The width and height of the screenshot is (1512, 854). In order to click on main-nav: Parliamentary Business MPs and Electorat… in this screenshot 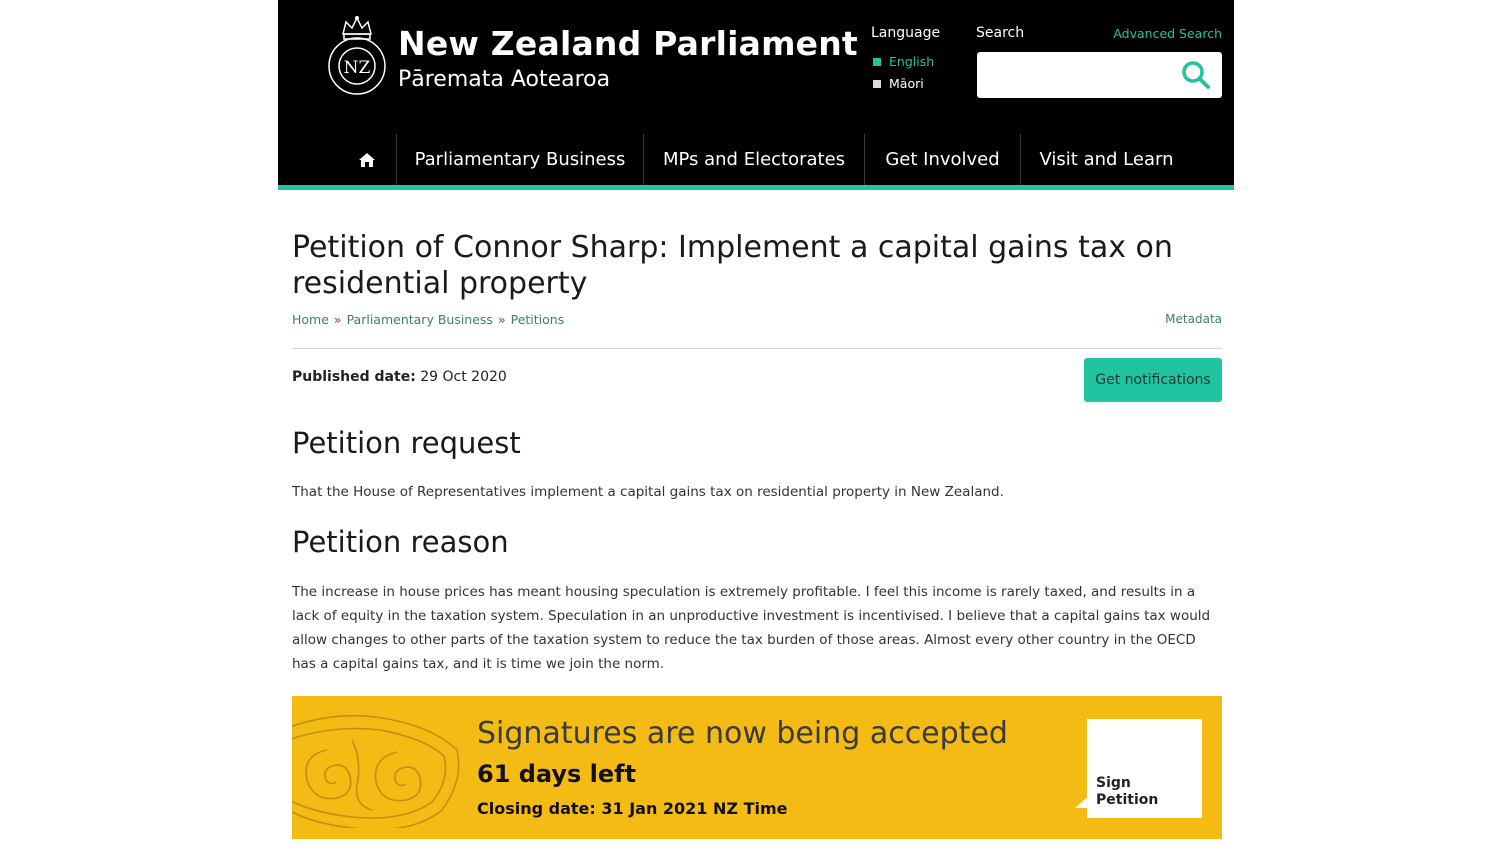, I will do `click(765, 159)`.